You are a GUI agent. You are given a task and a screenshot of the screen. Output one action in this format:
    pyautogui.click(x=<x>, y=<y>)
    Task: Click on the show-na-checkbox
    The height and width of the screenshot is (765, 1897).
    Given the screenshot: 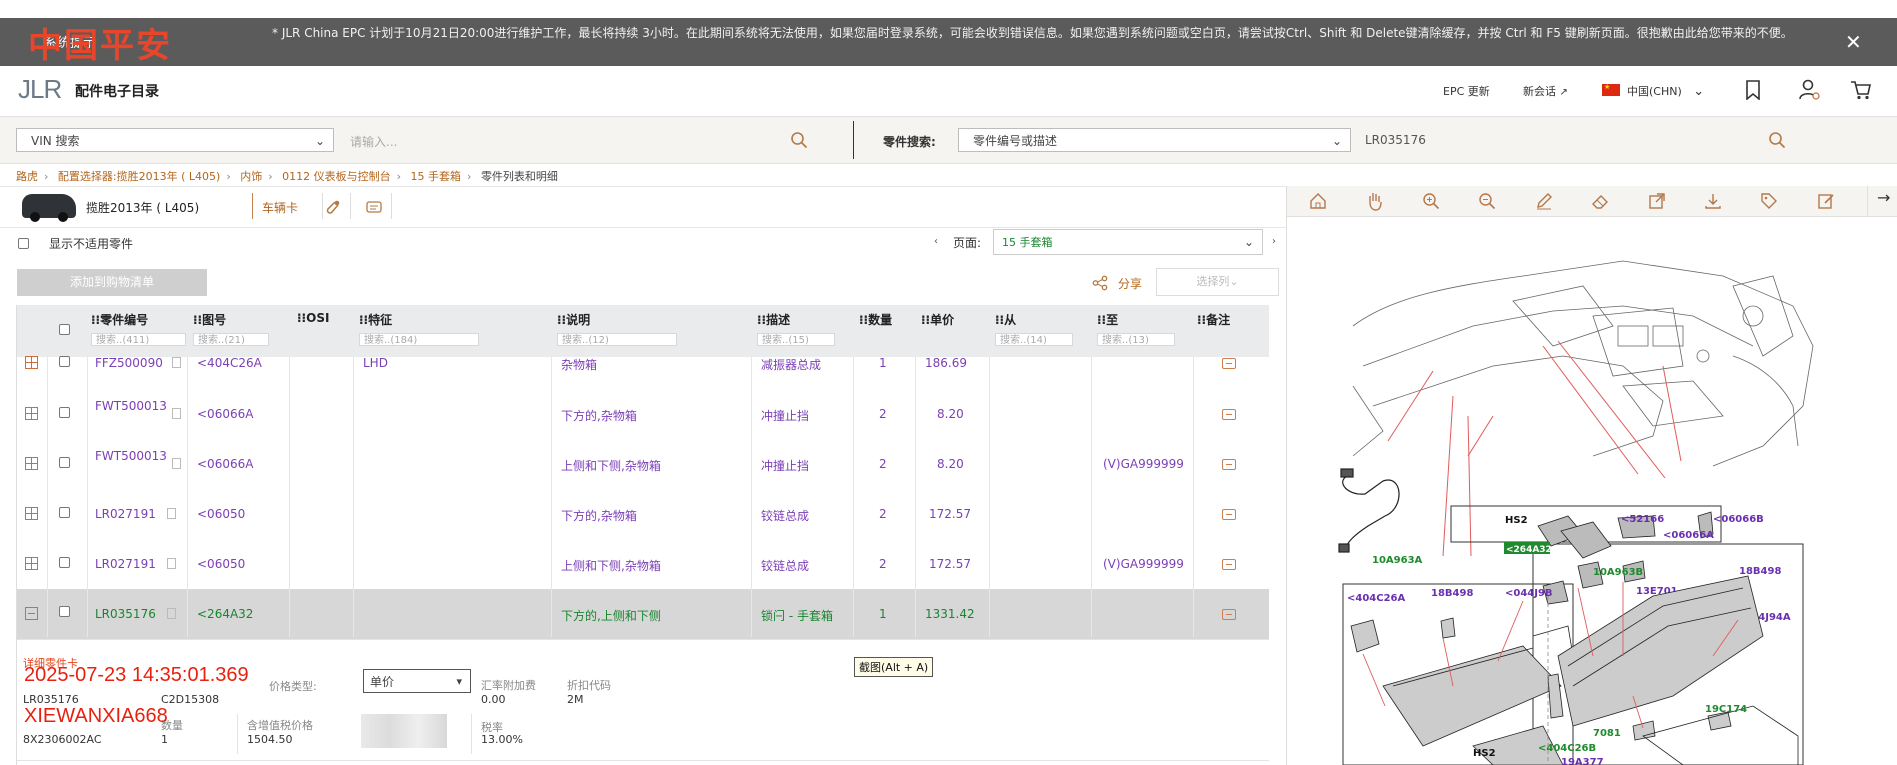 What is the action you would take?
    pyautogui.click(x=23, y=243)
    